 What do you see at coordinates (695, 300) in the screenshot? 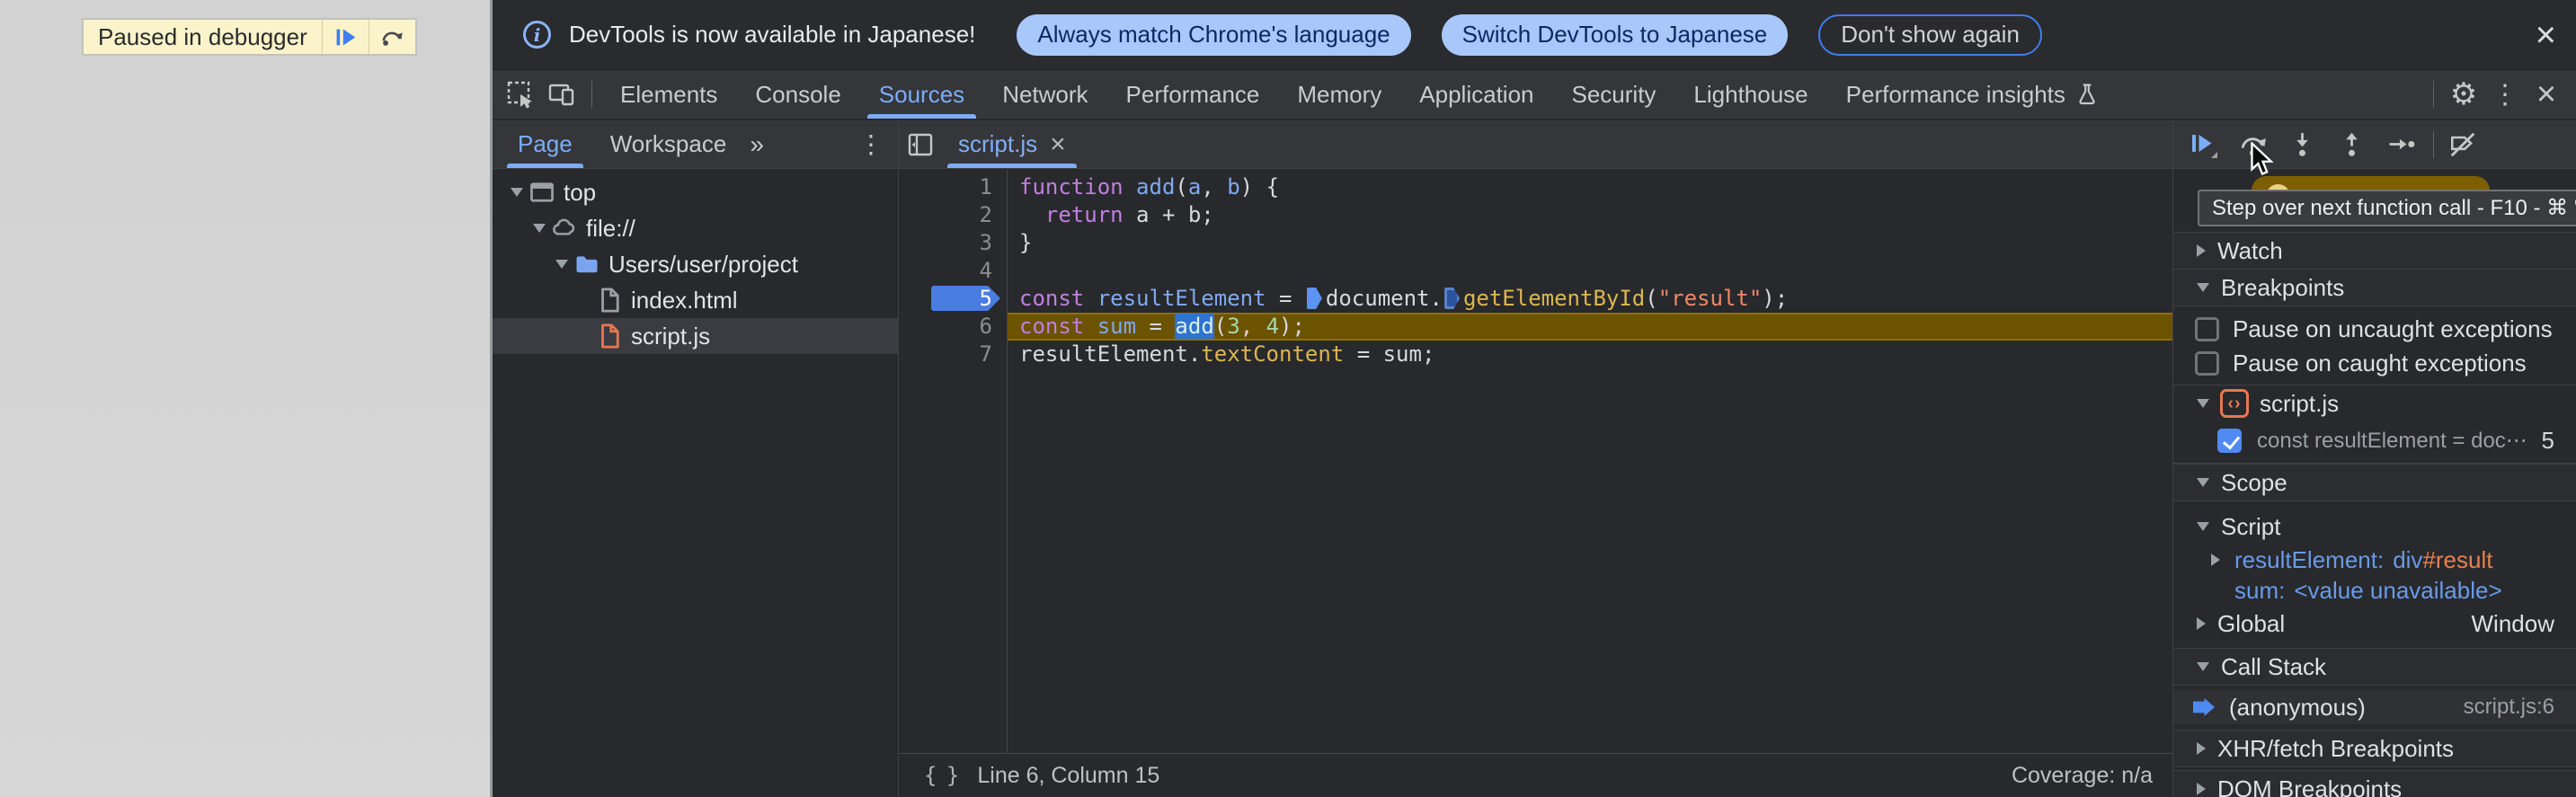
I see `tree-item-index-html: index.html` at bounding box center [695, 300].